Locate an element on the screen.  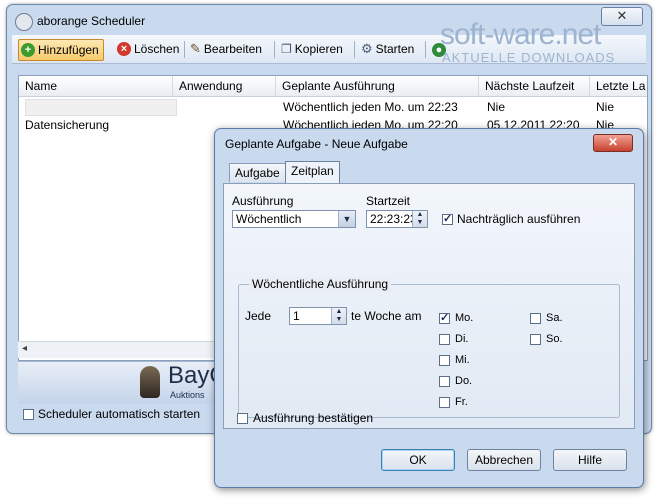
startzeit-input: 22:23:23 ▲ ▼ is located at coordinates (397, 219).